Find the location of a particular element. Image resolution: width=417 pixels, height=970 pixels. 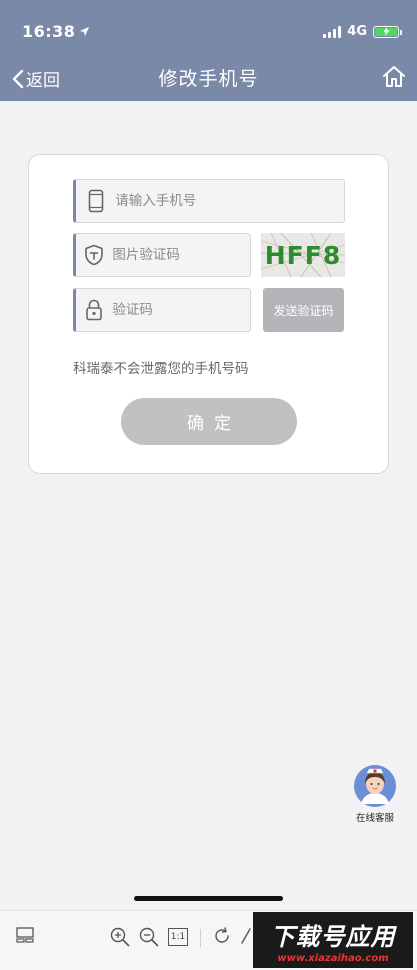

captcha-field is located at coordinates (162, 255).